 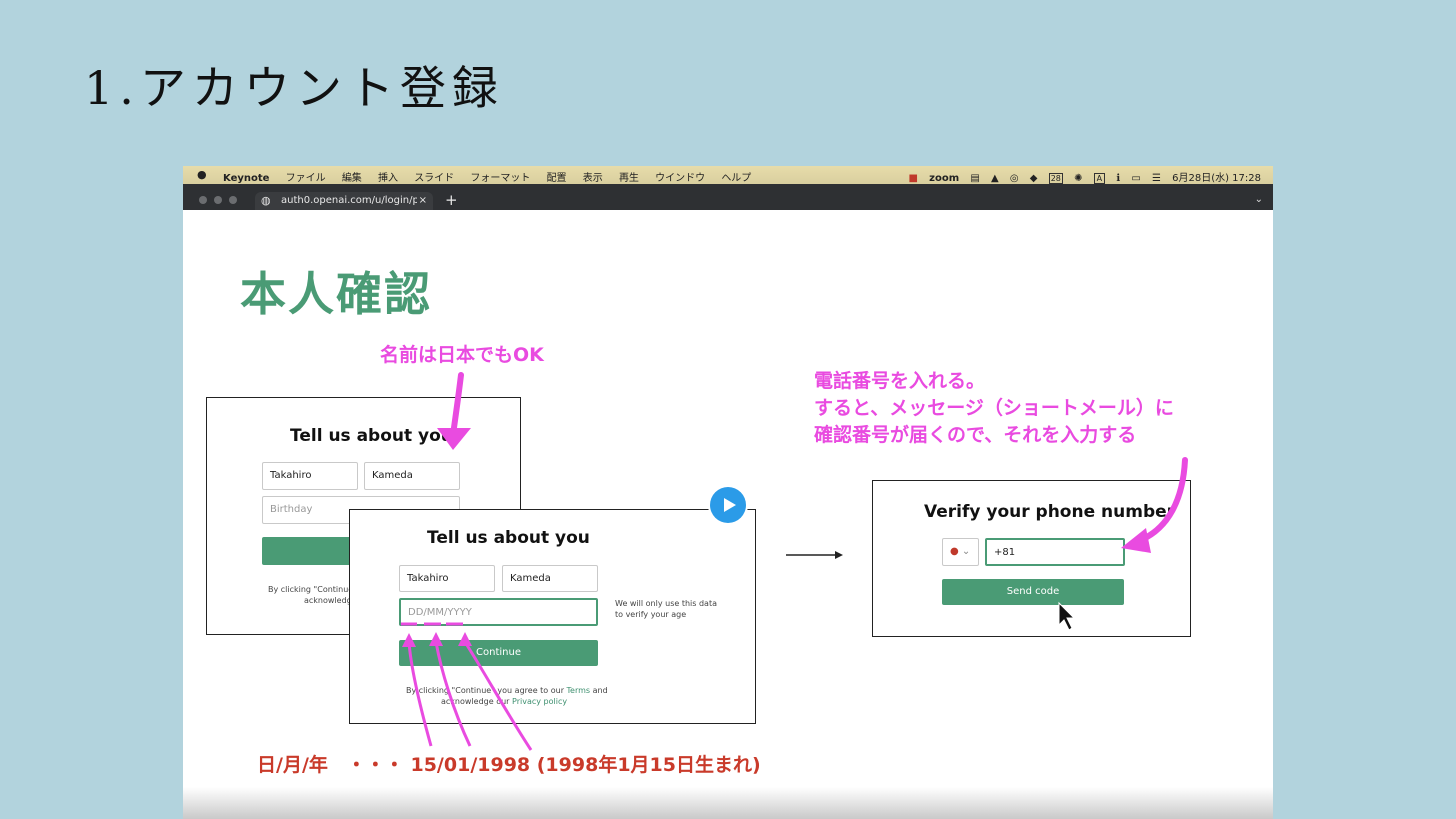 I want to click on menu-arrange: 配置, so click(x=557, y=178).